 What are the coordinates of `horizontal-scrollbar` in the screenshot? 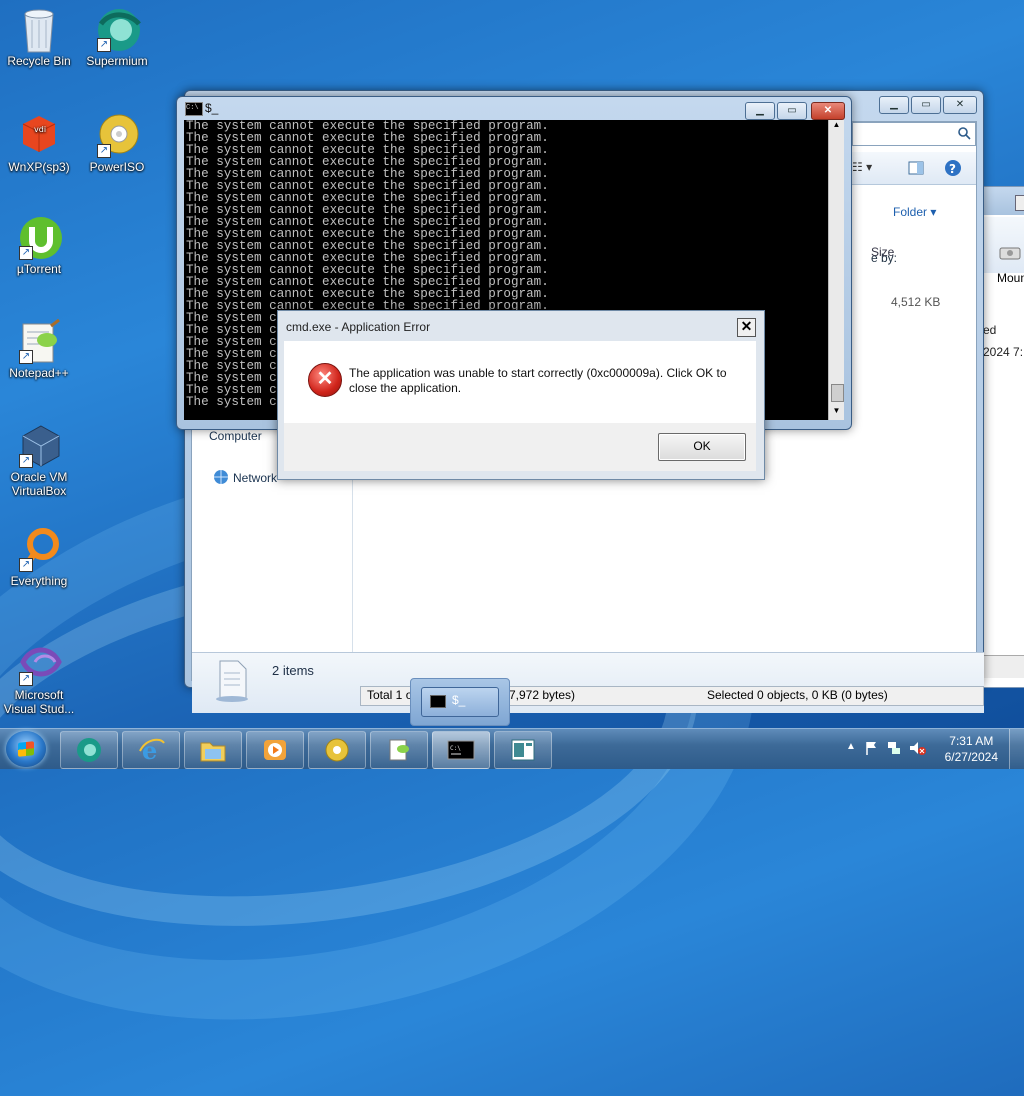 It's located at (1003, 666).